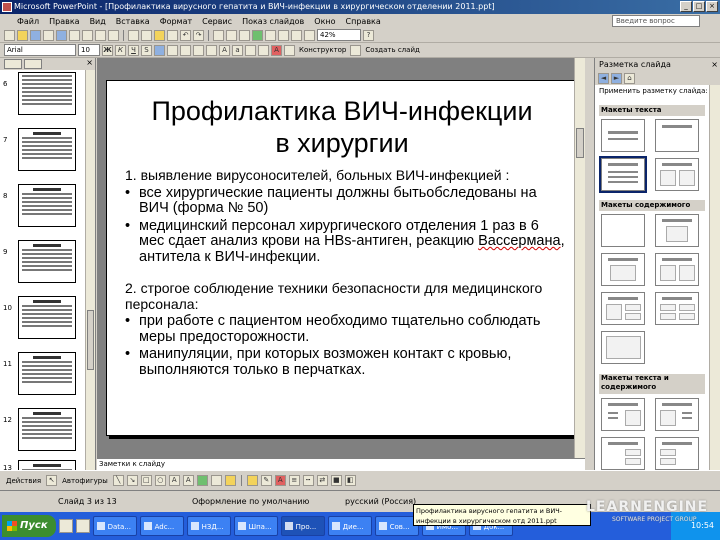 The image size is (720, 540). What do you see at coordinates (341, 464) in the screenshot?
I see `notes-field: Заметки к слайду` at bounding box center [341, 464].